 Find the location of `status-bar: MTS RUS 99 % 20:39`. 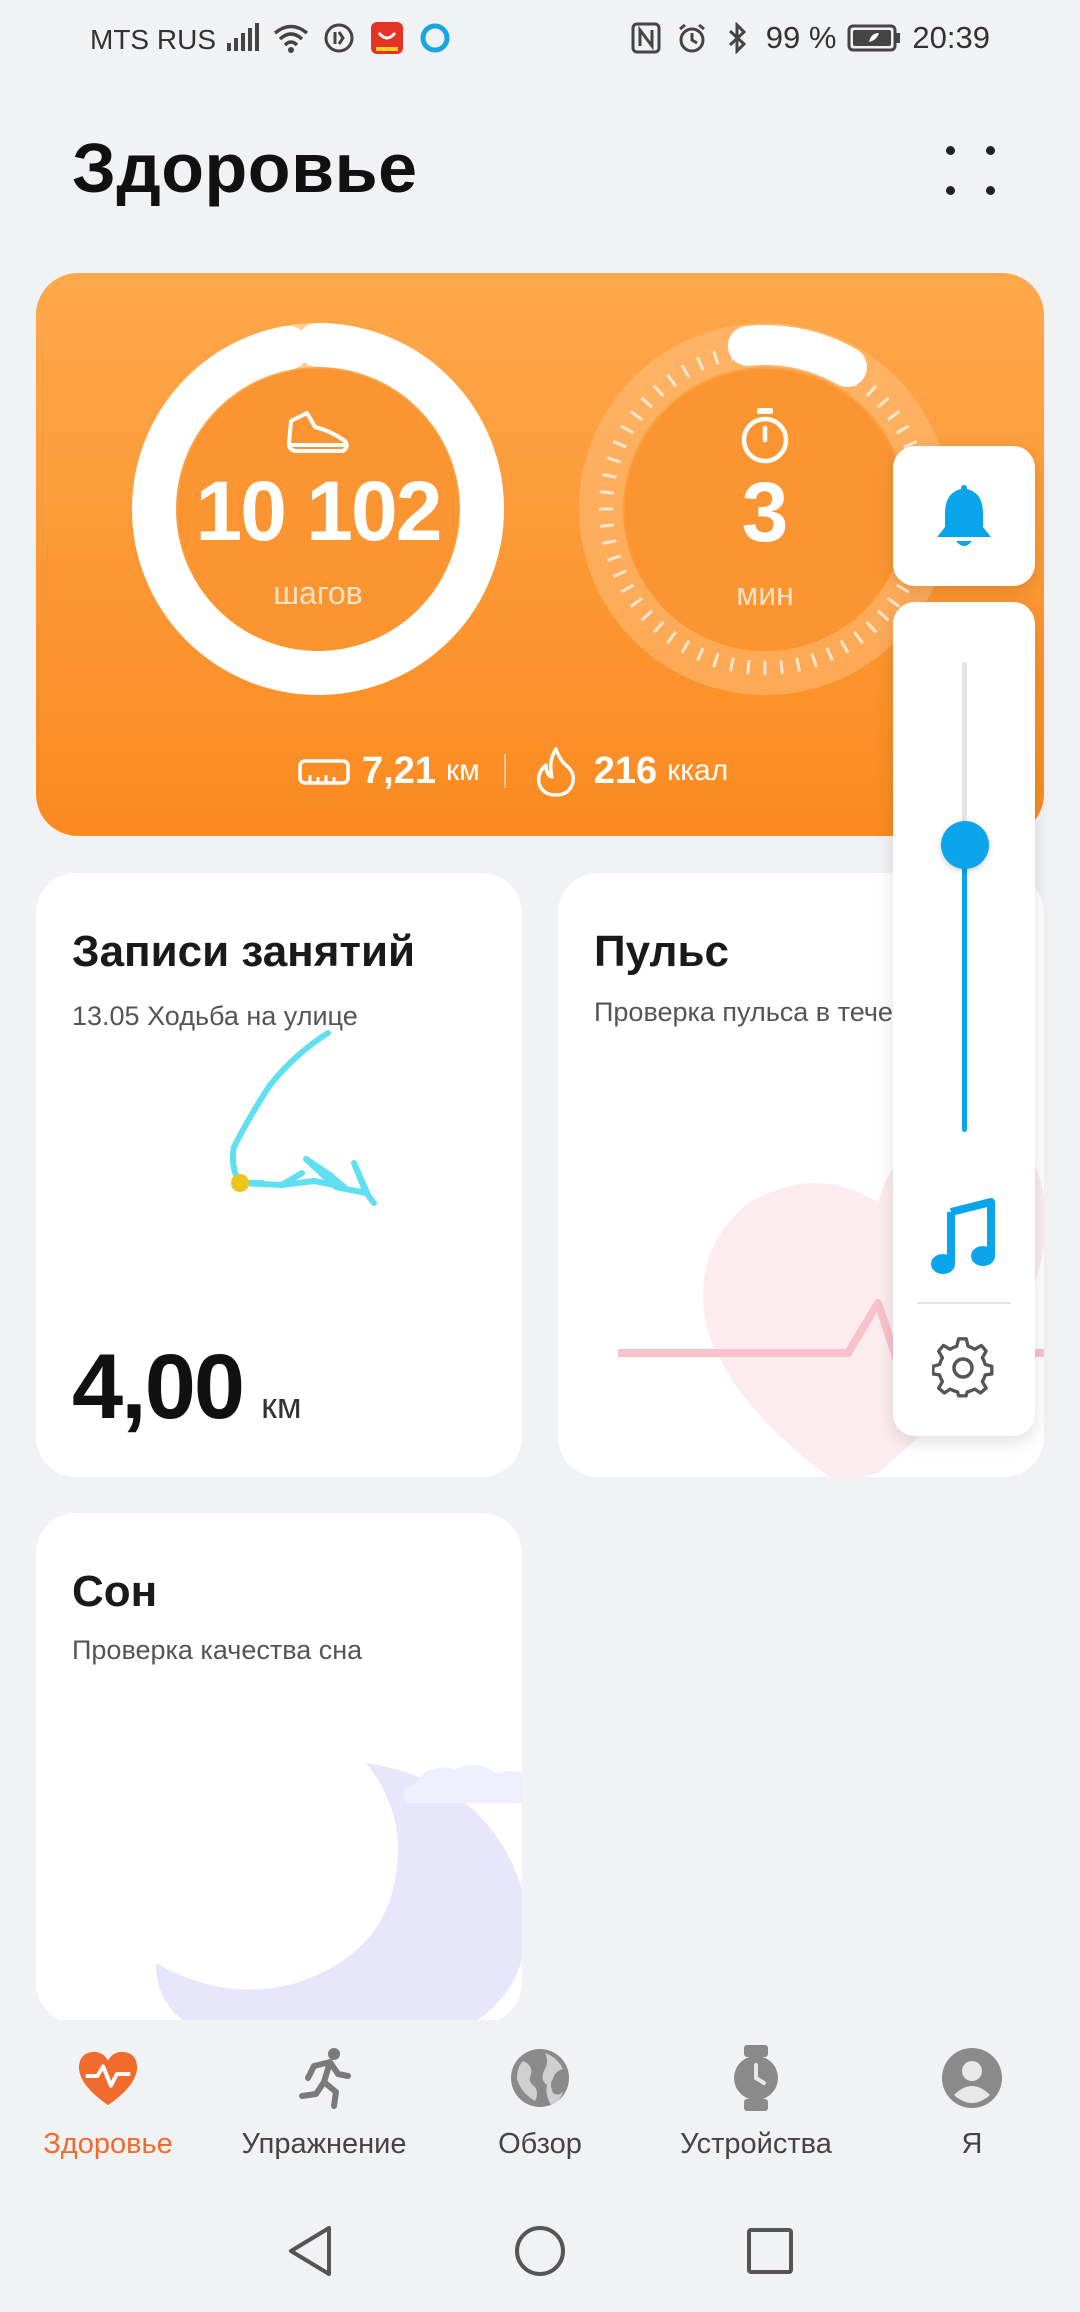

status-bar: MTS RUS 99 % 20:39 is located at coordinates (540, 40).